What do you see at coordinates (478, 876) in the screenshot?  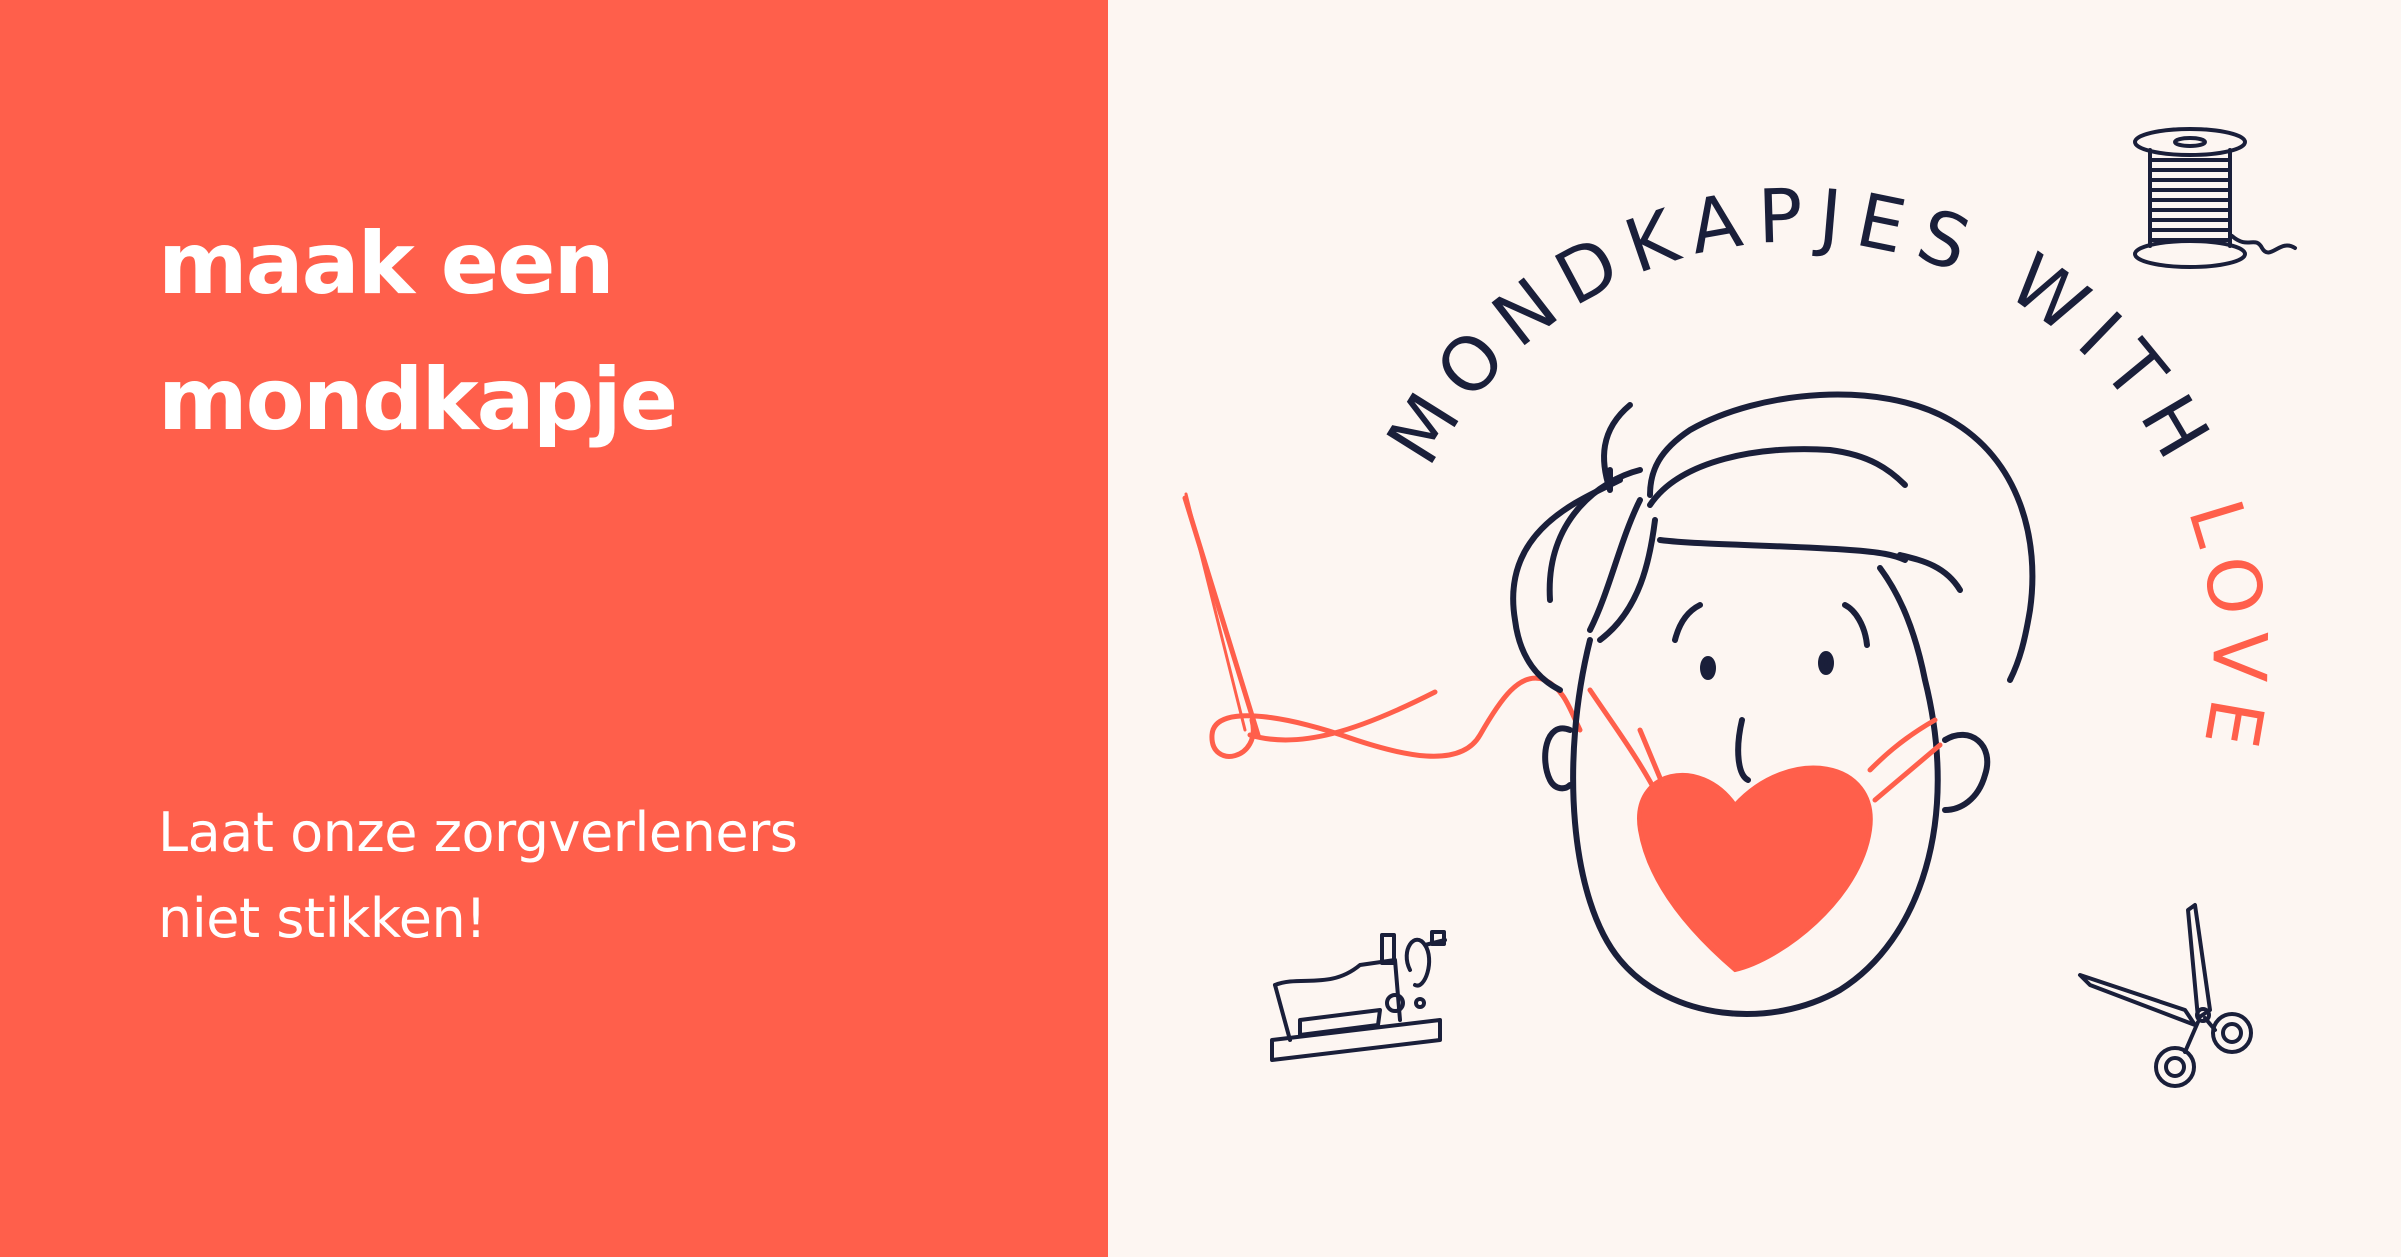 I see `tagline: Laat onze zorgverleners niet stikken!` at bounding box center [478, 876].